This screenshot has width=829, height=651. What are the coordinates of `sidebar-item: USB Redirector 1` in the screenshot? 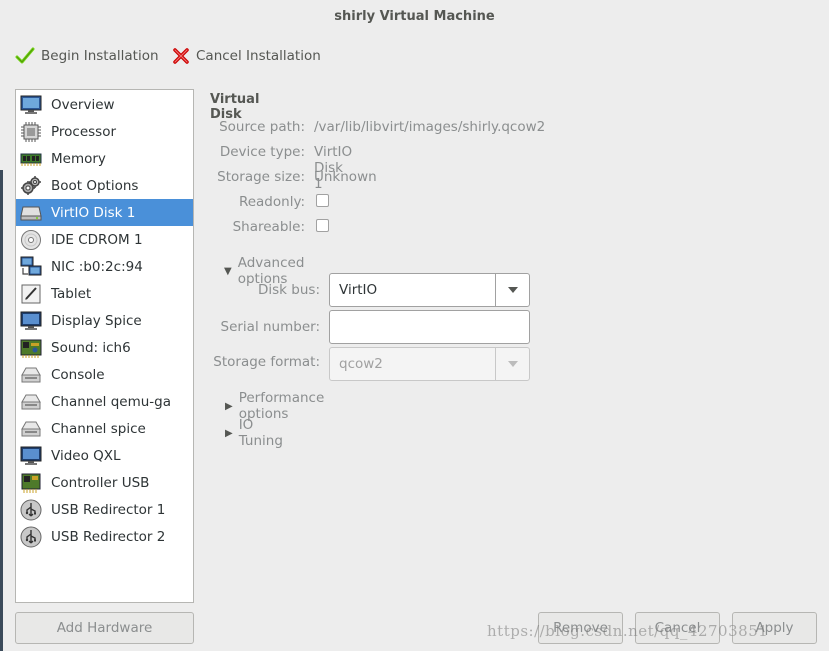 It's located at (104, 509).